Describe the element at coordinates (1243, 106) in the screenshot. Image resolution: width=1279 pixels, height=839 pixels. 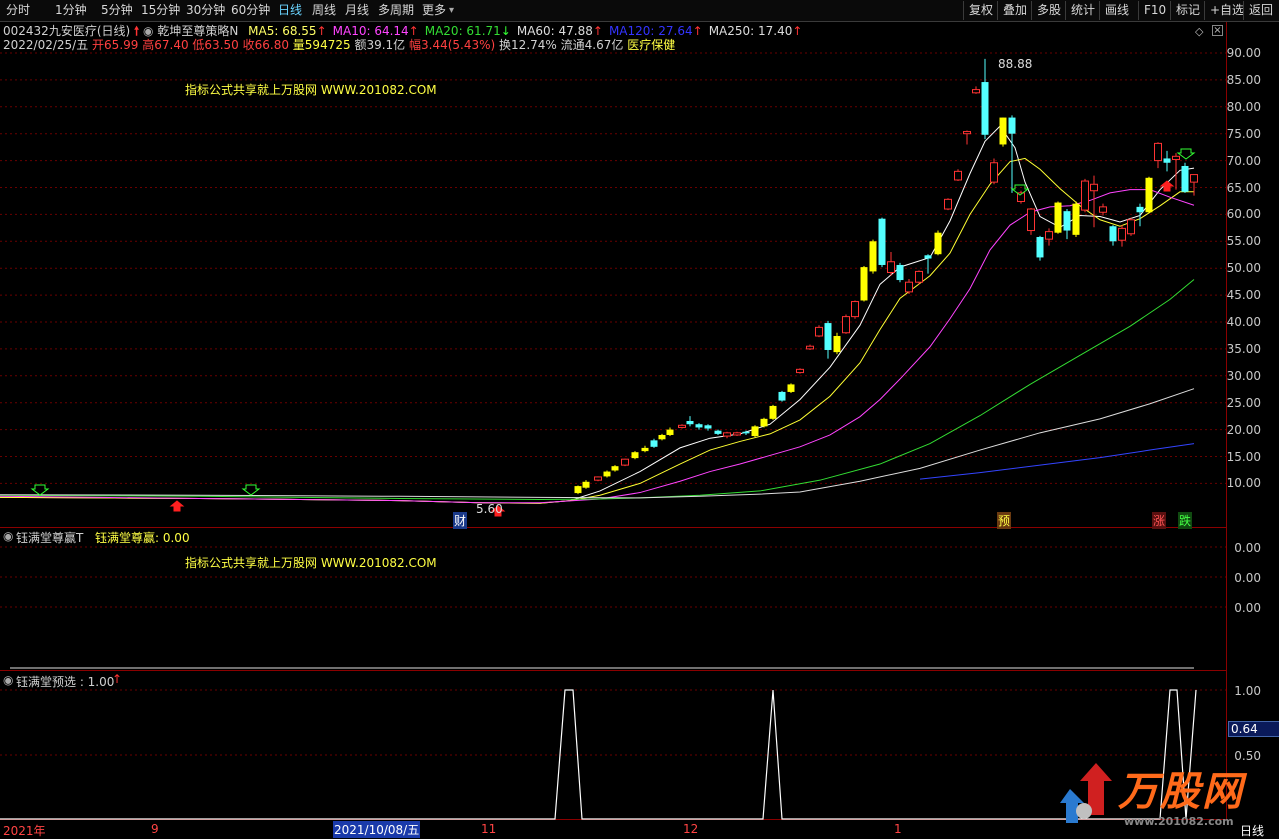
I see `price-ytick: 80.00` at that location.